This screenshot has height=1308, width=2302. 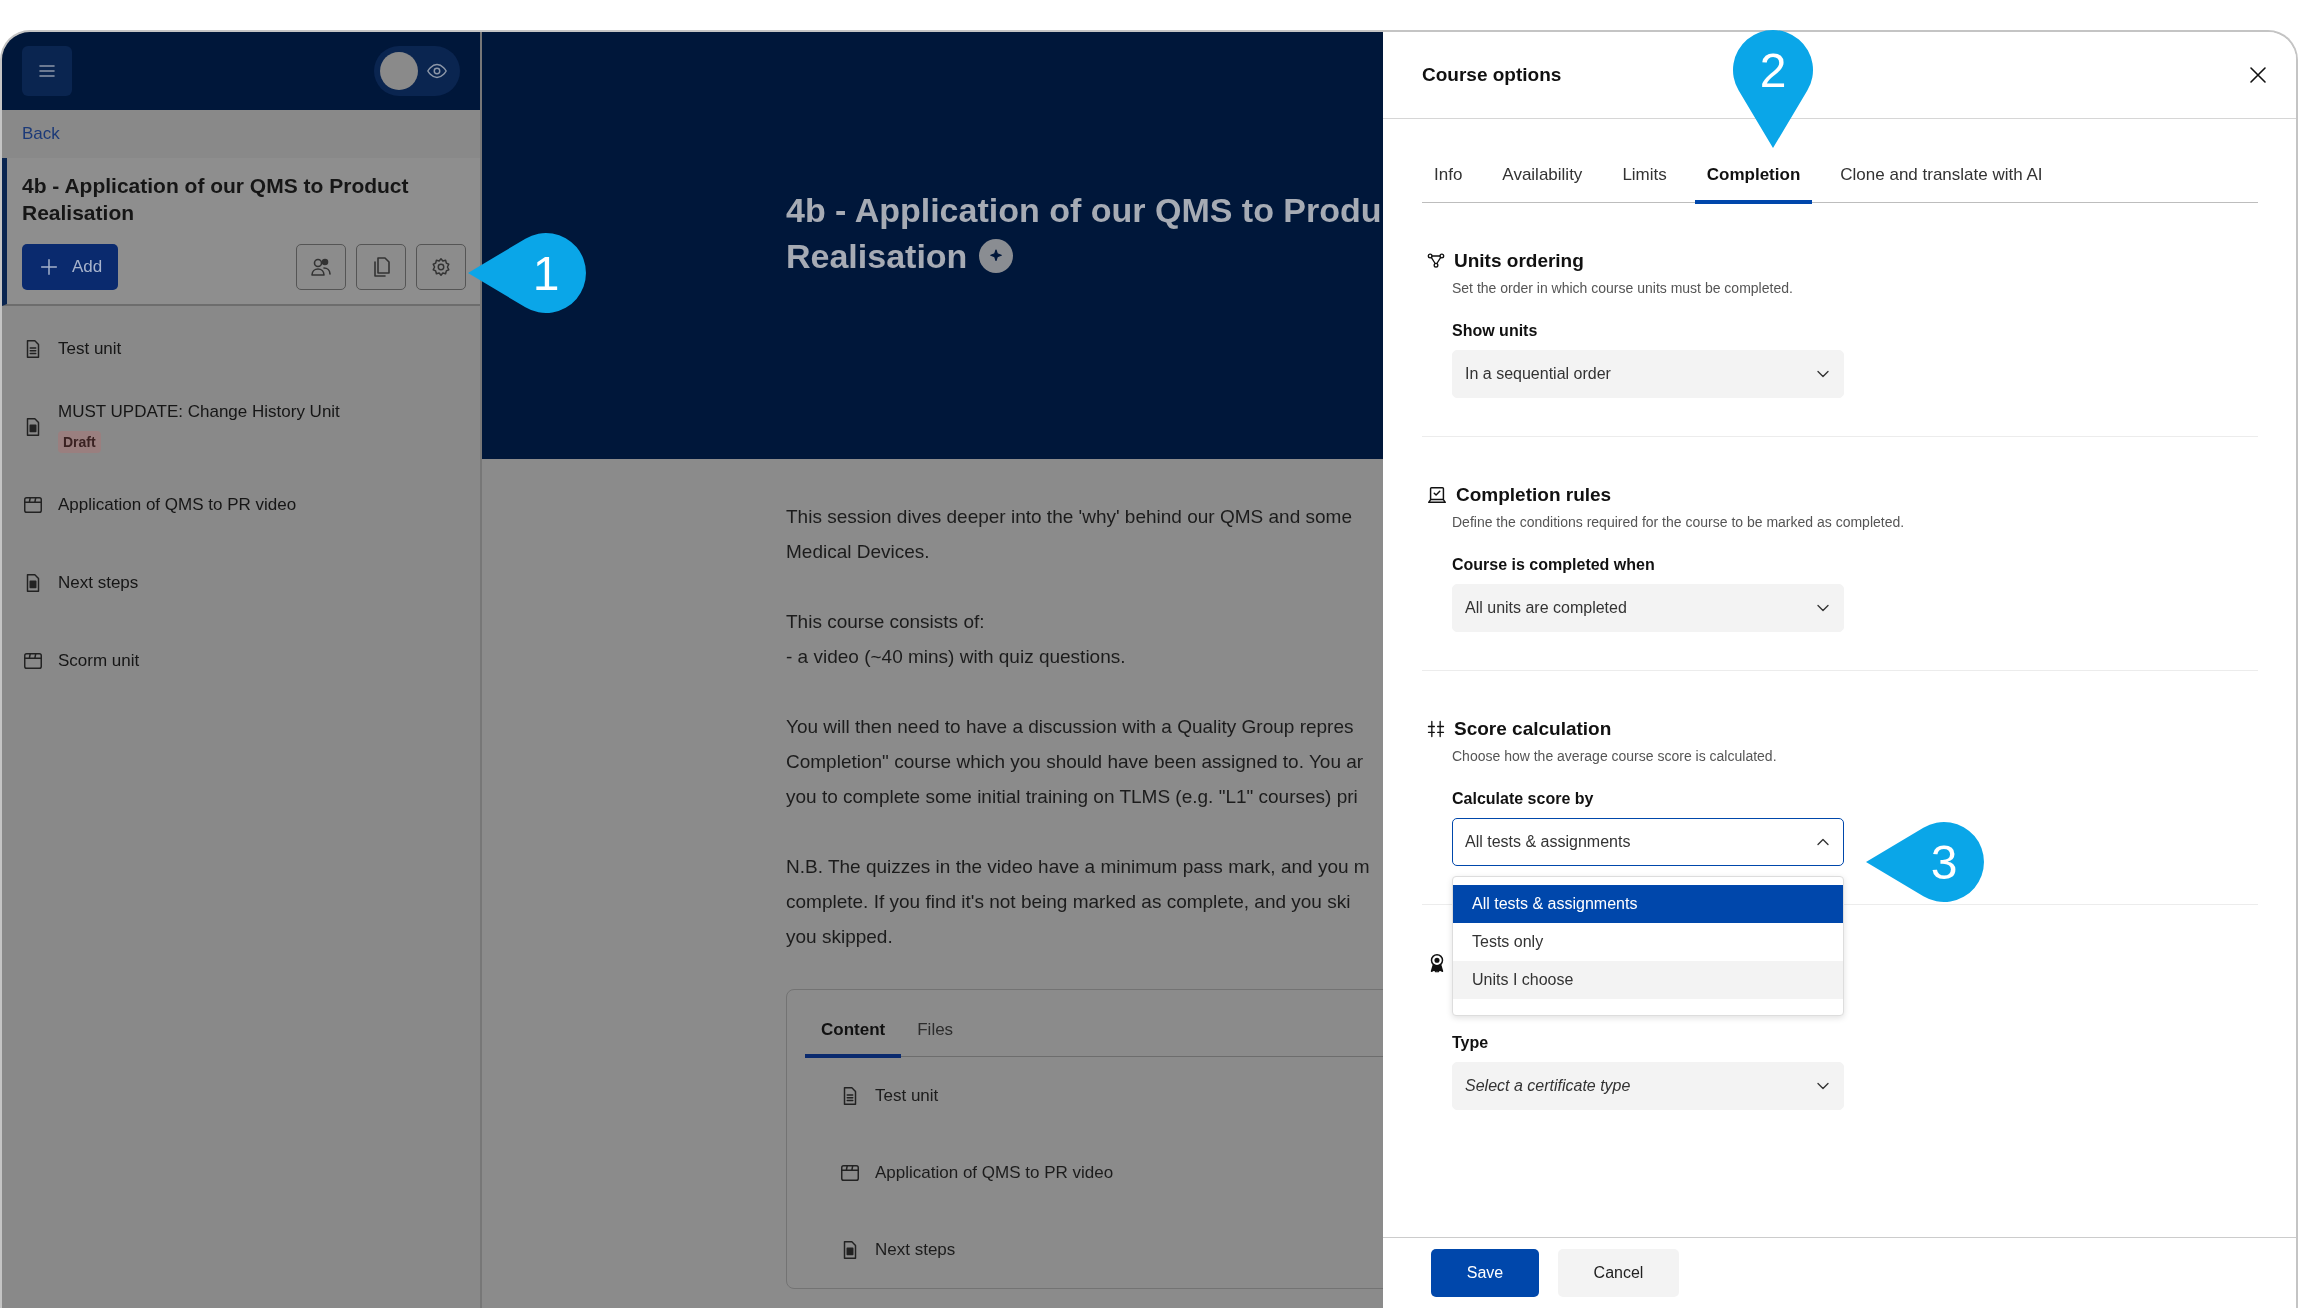 What do you see at coordinates (70, 267) in the screenshot?
I see `add-button: Add` at bounding box center [70, 267].